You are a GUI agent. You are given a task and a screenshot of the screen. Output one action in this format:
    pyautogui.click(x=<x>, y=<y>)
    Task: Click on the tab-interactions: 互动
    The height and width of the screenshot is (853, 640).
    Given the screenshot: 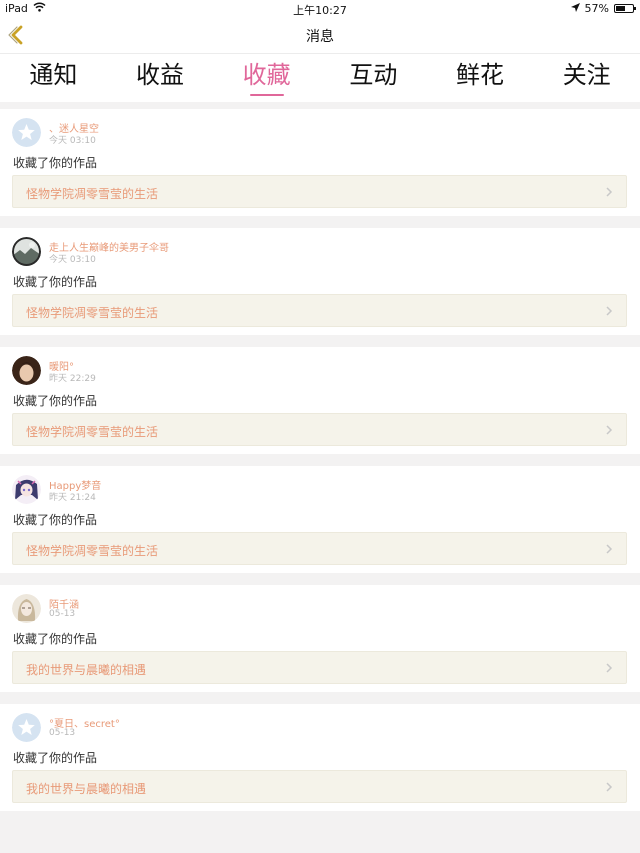 What is the action you would take?
    pyautogui.click(x=373, y=78)
    